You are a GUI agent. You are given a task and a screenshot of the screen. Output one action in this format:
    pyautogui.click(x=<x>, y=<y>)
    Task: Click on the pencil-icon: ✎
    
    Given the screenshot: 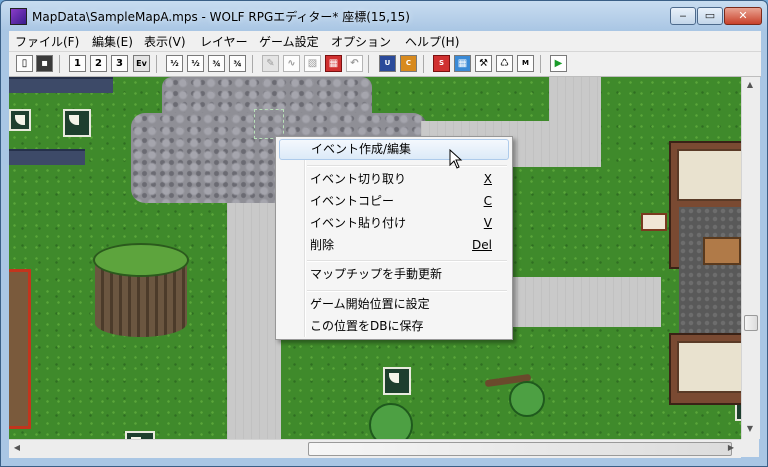 What is the action you would take?
    pyautogui.click(x=270, y=63)
    